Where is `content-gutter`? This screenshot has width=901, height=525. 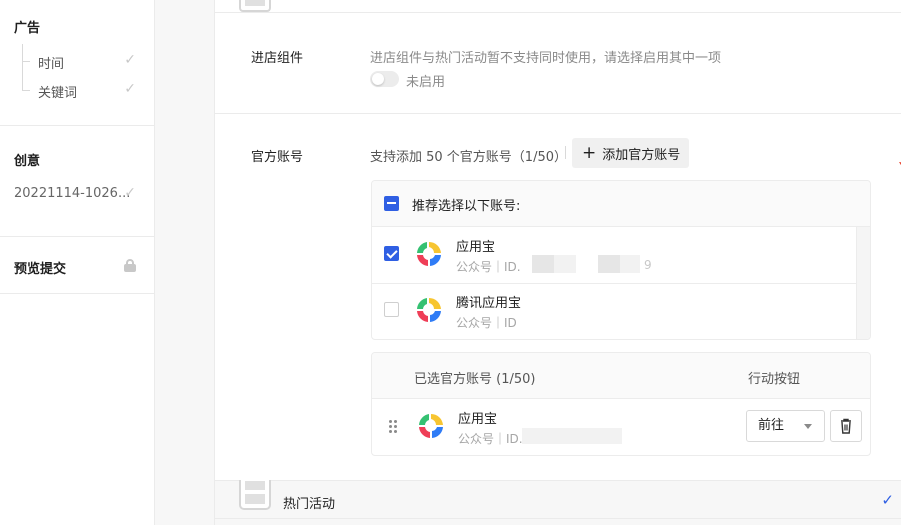 content-gutter is located at coordinates (184, 262).